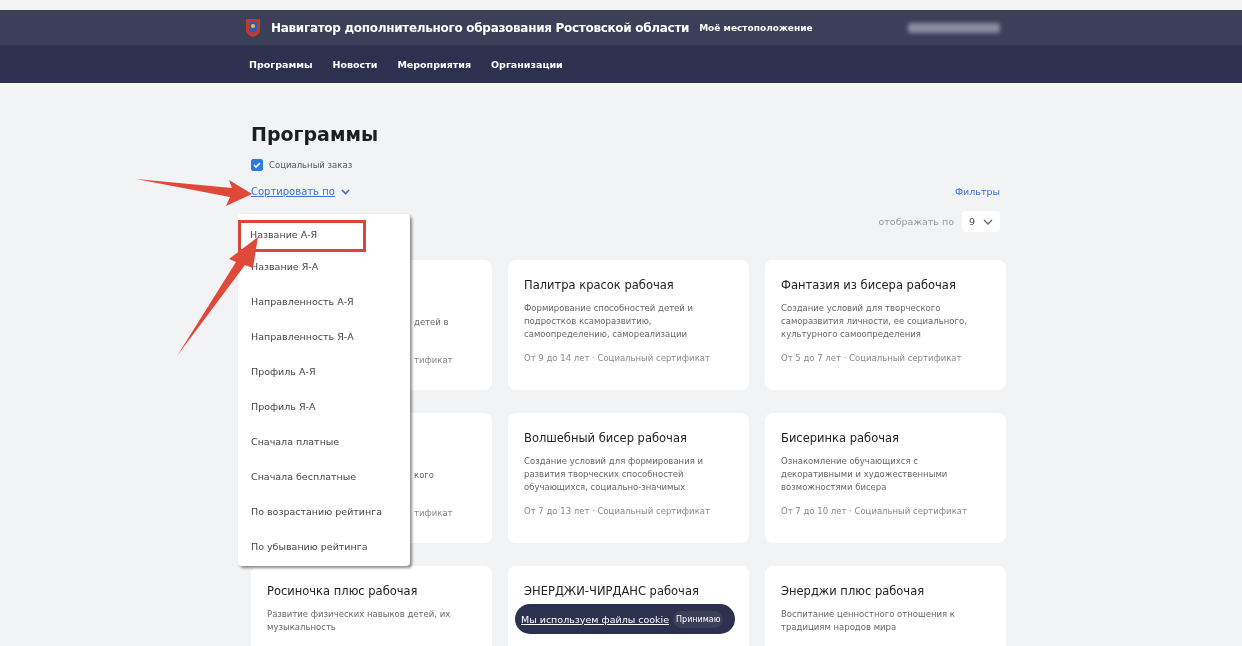 Image resolution: width=1242 pixels, height=646 pixels. What do you see at coordinates (253, 27) in the screenshot?
I see `coat-of-arms-icon` at bounding box center [253, 27].